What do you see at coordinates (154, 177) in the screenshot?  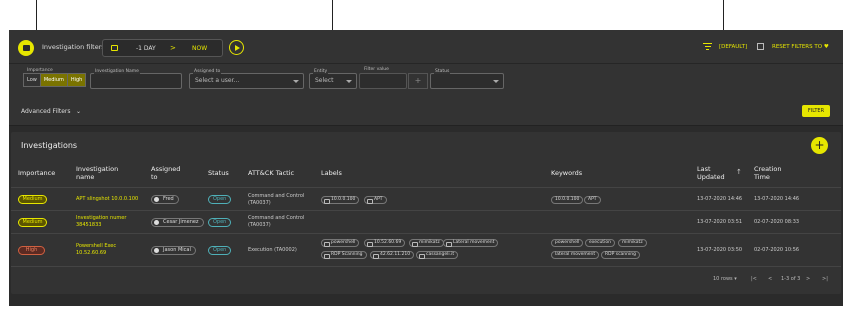 I see `col-assigned-line2: to` at bounding box center [154, 177].